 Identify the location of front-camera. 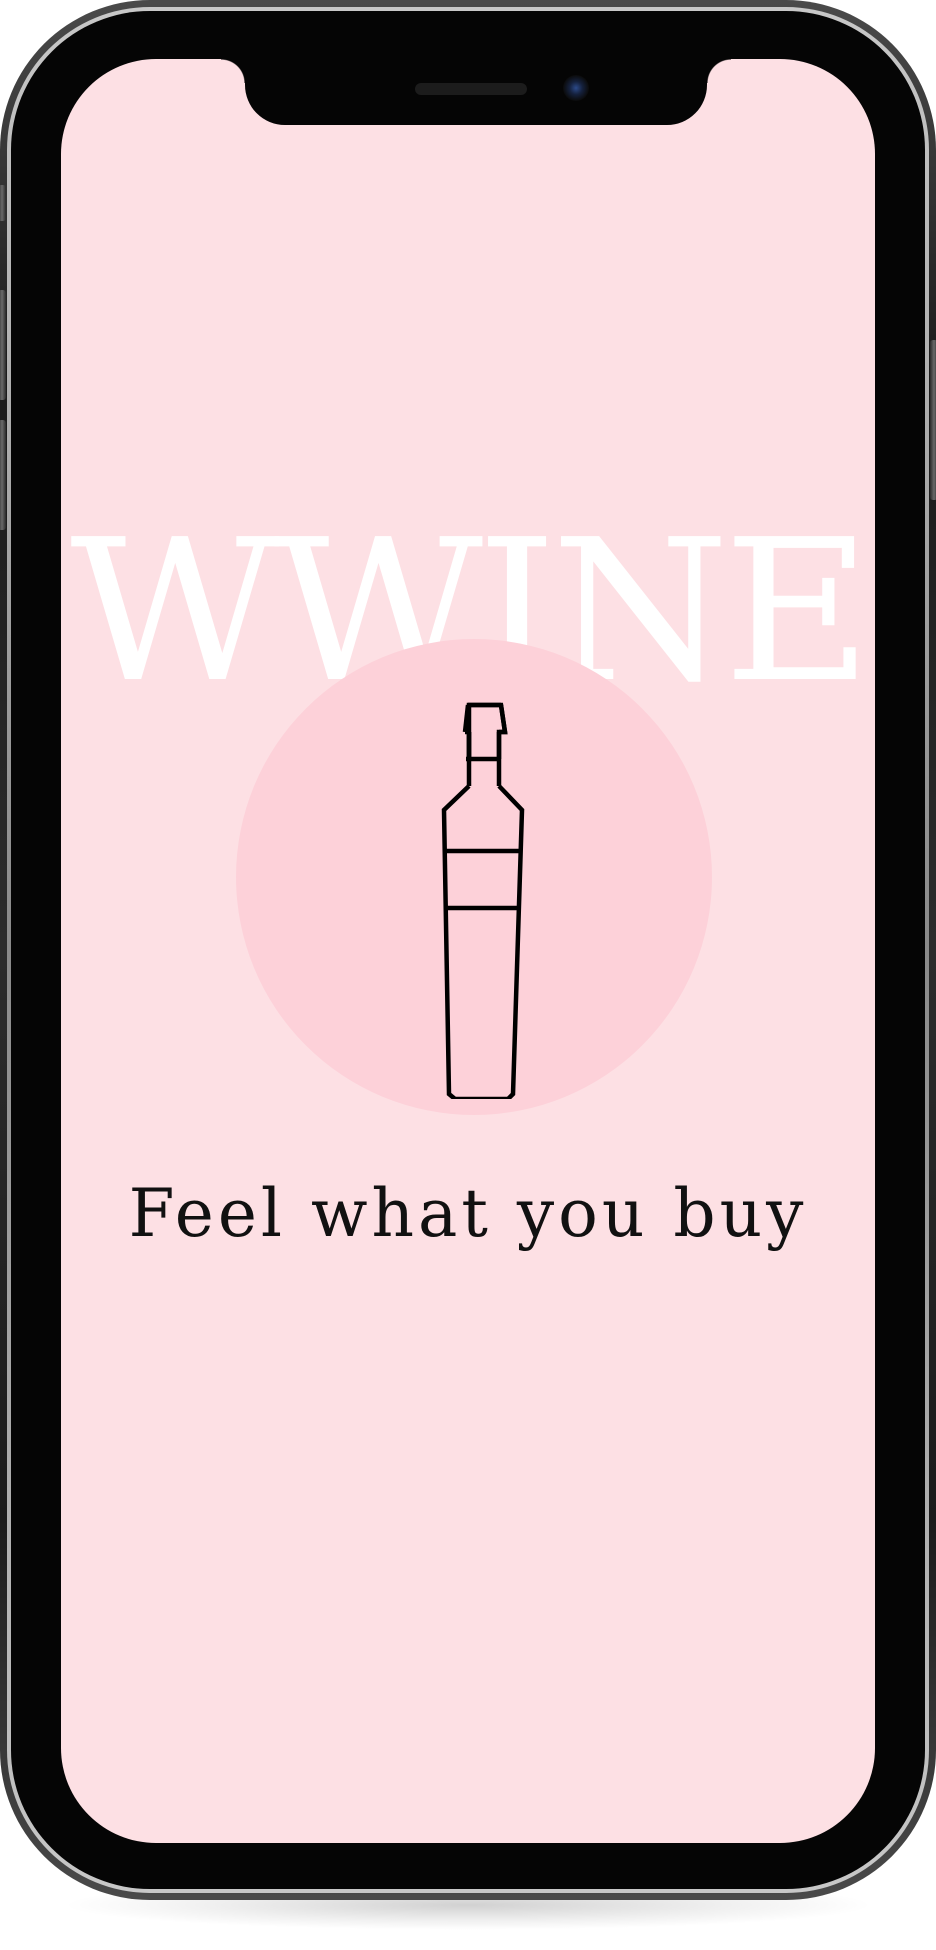
(576, 88).